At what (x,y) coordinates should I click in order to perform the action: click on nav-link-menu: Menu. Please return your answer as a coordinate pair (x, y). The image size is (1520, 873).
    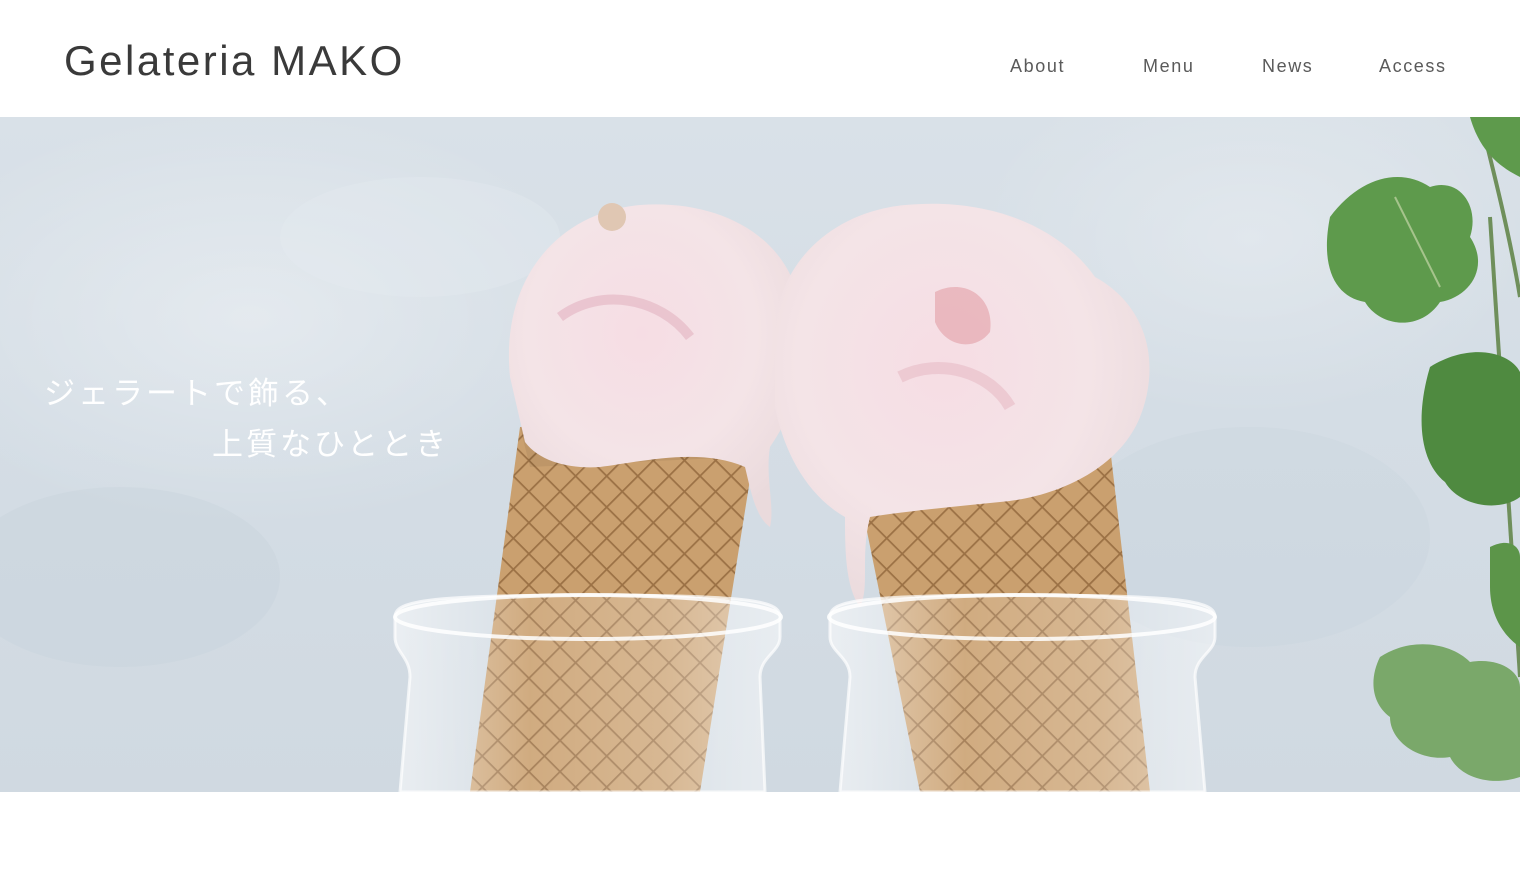
    Looking at the image, I should click on (1168, 66).